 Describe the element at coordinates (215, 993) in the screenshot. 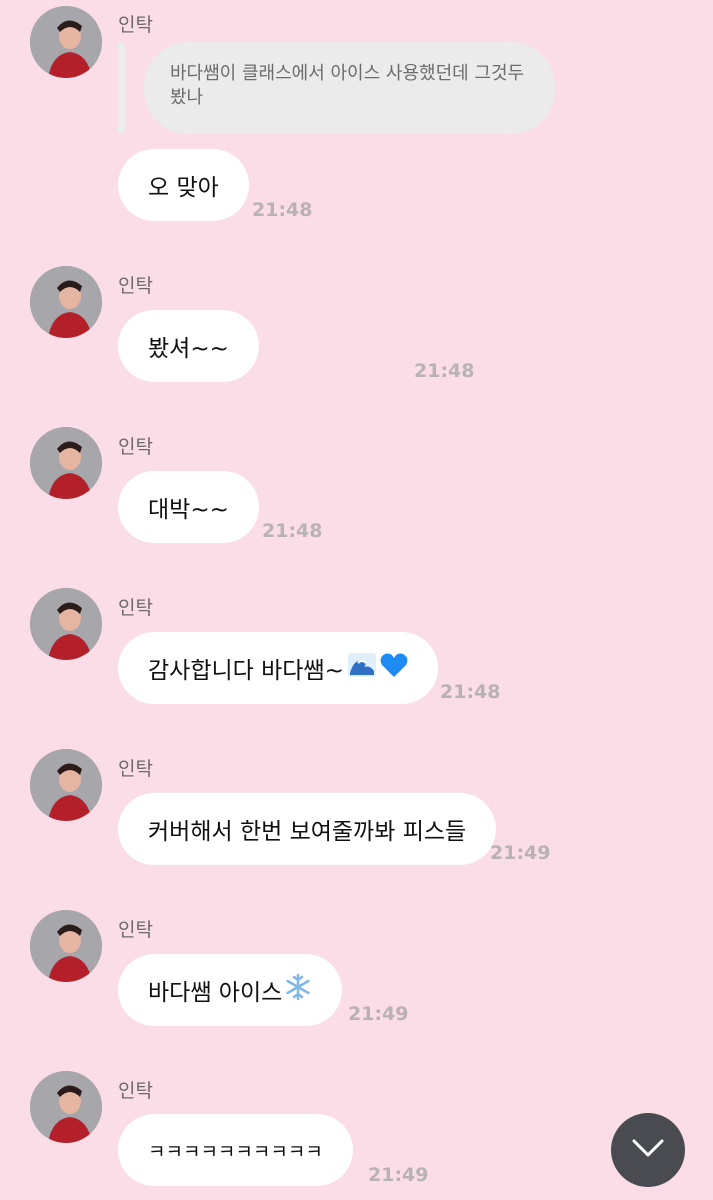

I see `message-text: 바다쌤 아이스` at that location.